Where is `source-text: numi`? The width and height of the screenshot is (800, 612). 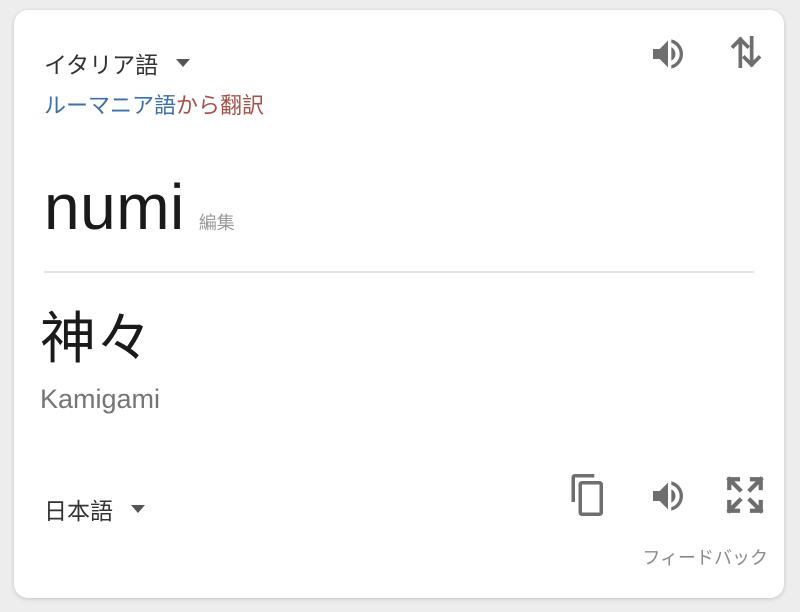
source-text: numi is located at coordinates (114, 207).